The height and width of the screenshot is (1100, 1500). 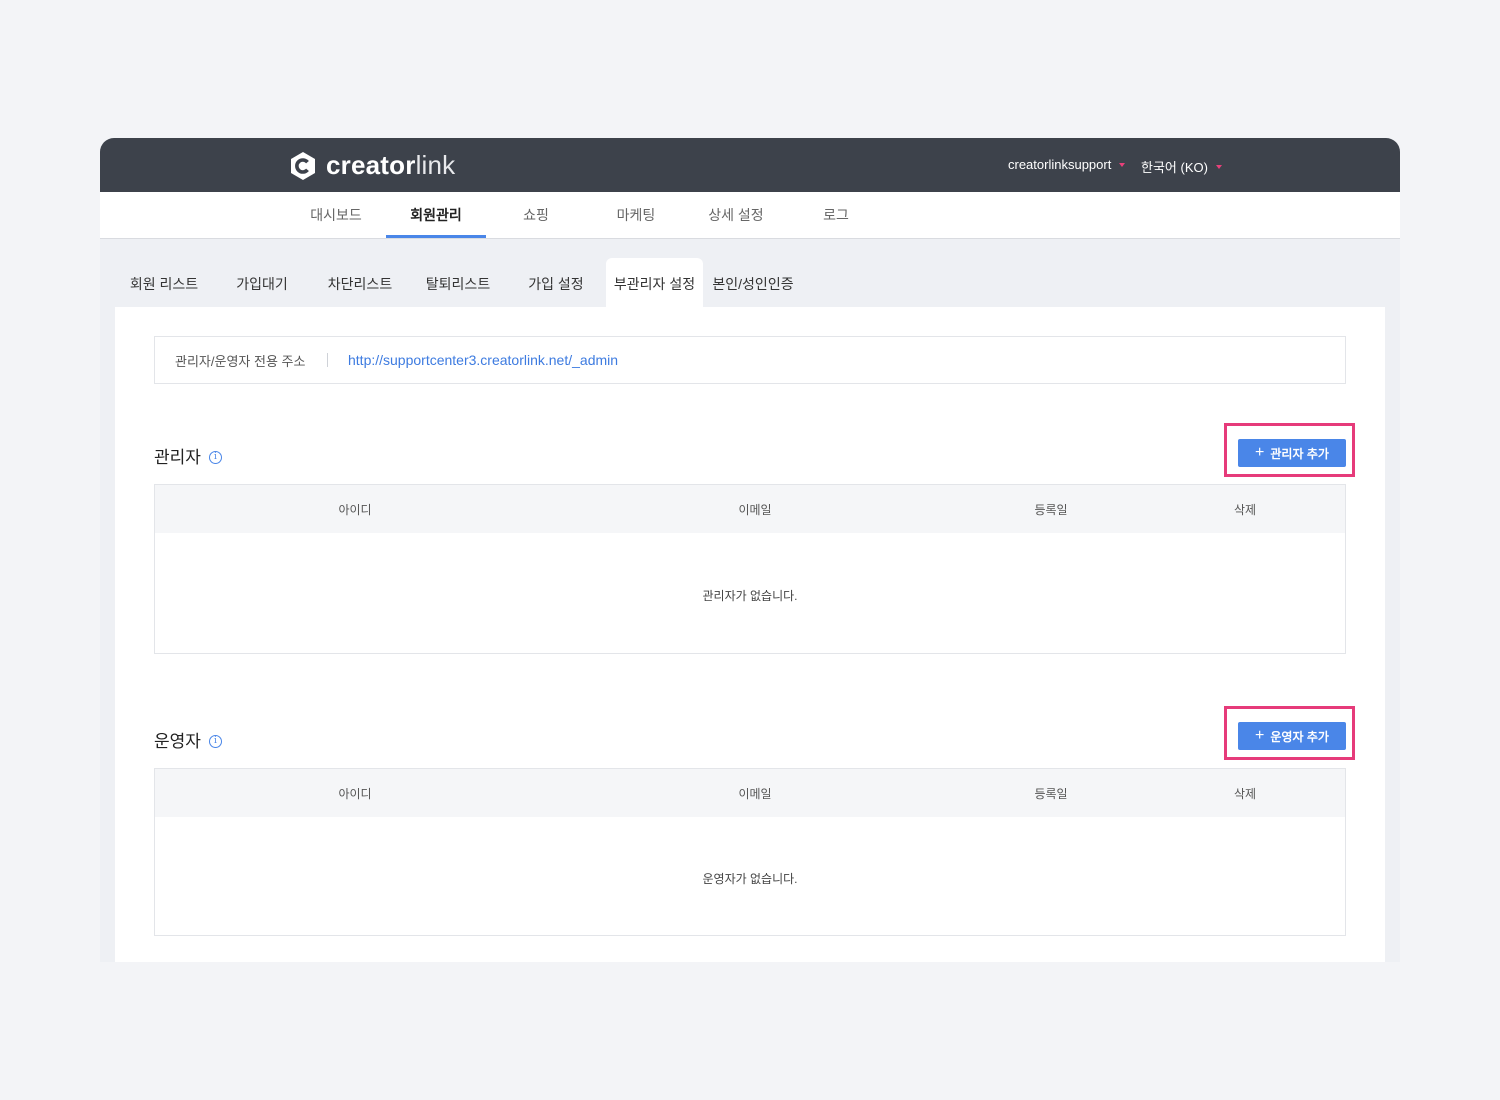 I want to click on nav-marketing: 마케팅, so click(x=636, y=215).